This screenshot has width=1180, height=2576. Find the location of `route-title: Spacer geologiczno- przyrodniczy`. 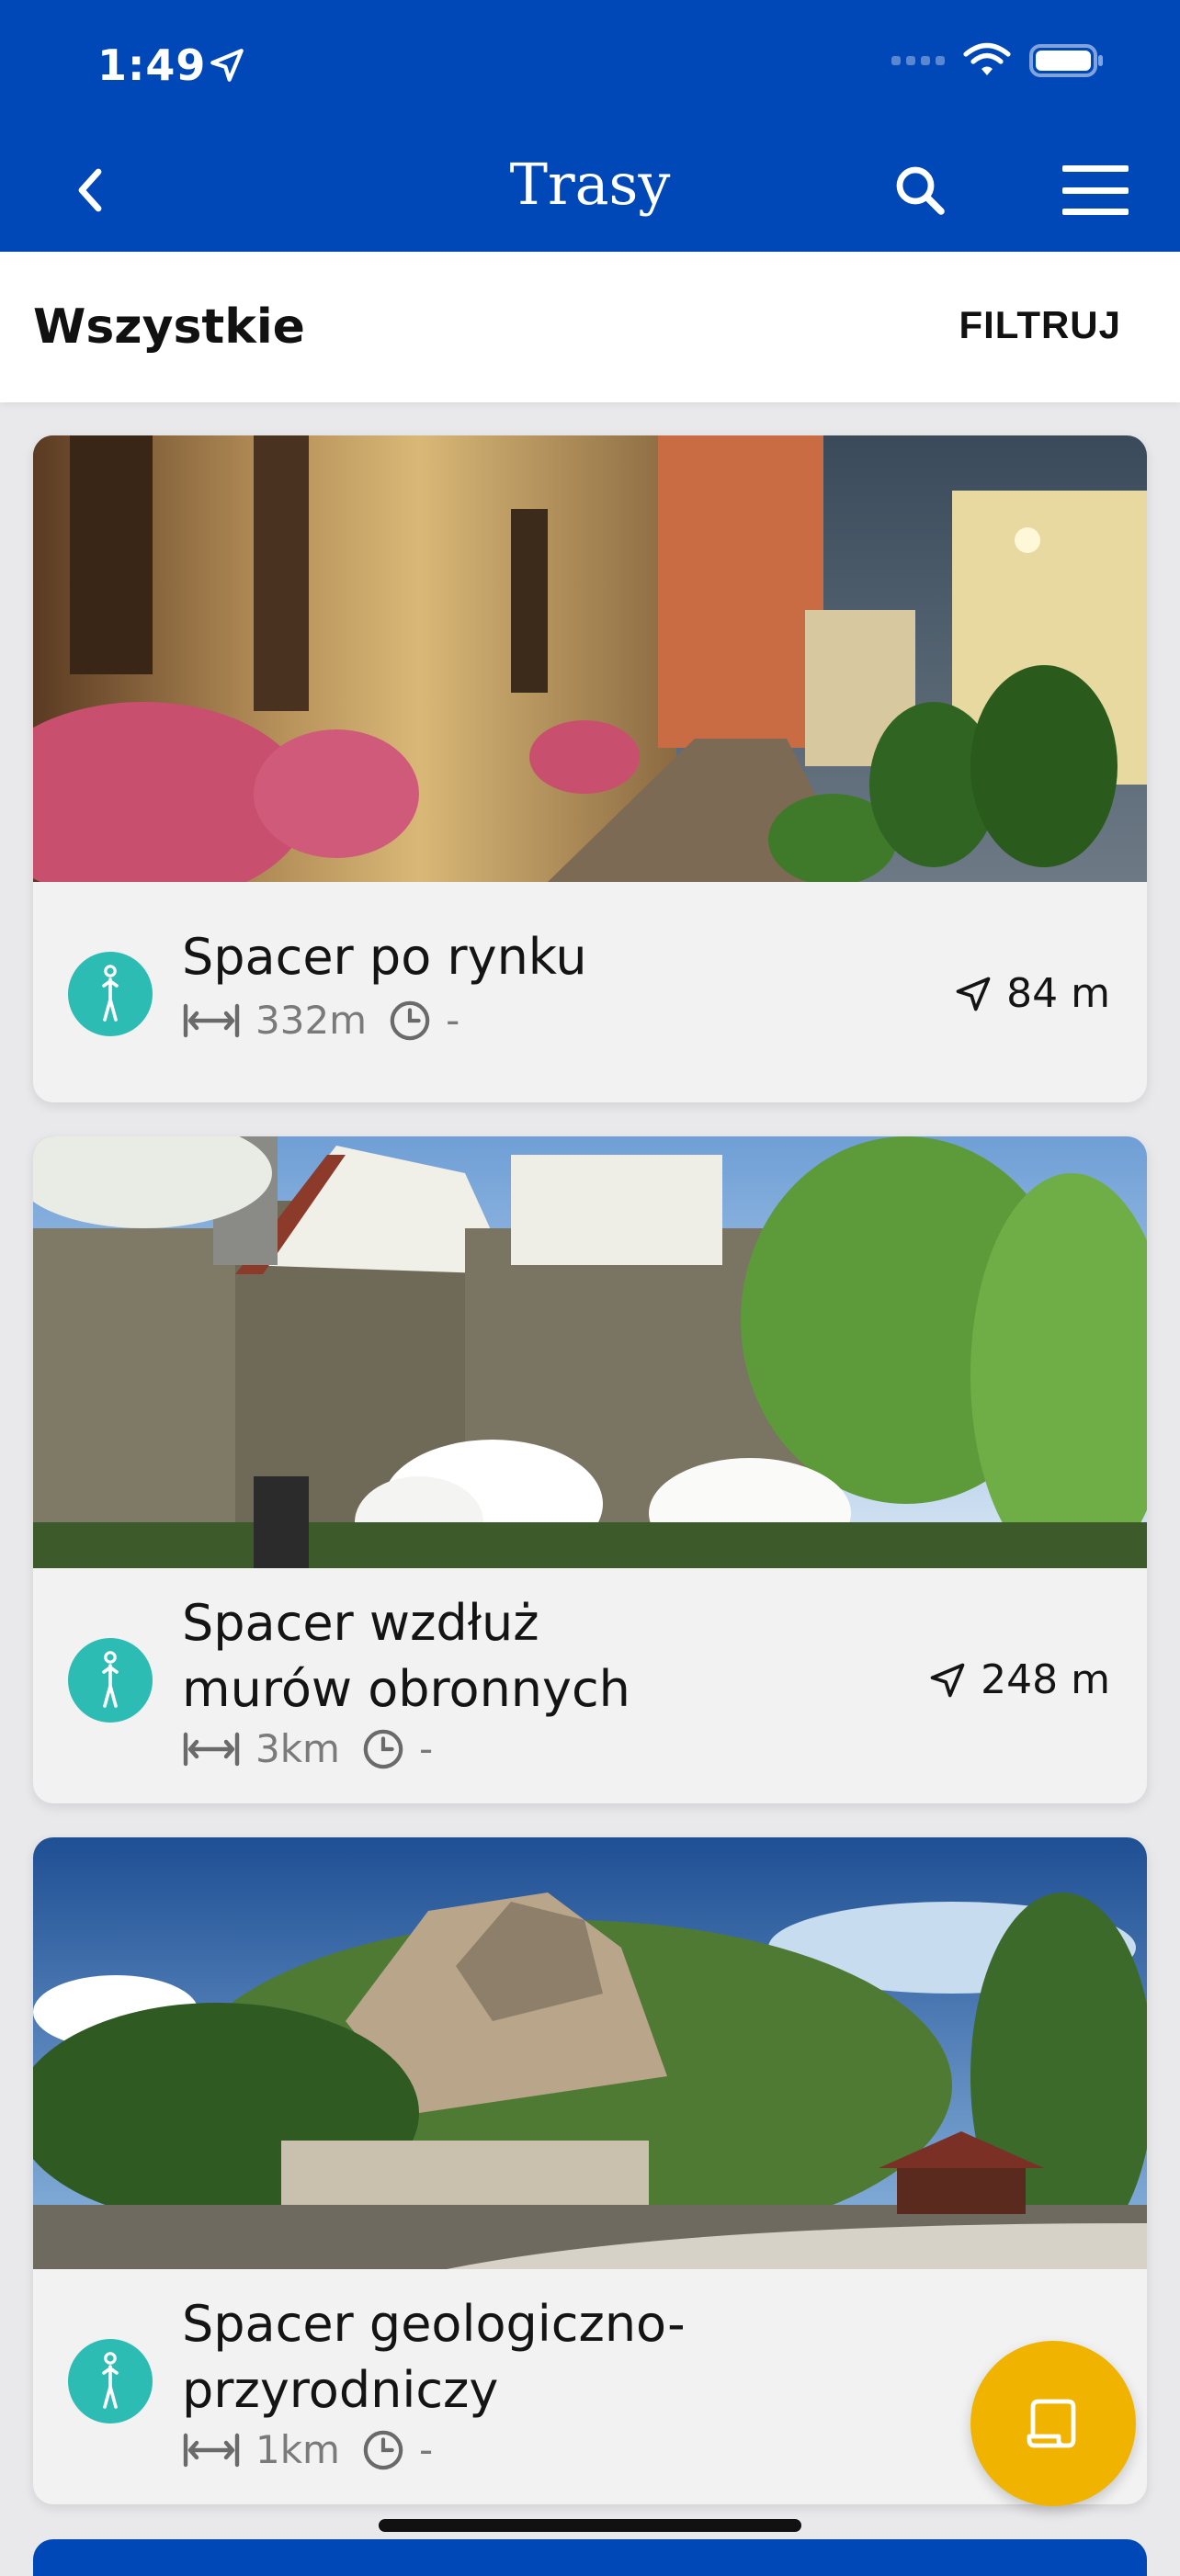

route-title: Spacer geologiczno- przyrodniczy is located at coordinates (531, 2357).